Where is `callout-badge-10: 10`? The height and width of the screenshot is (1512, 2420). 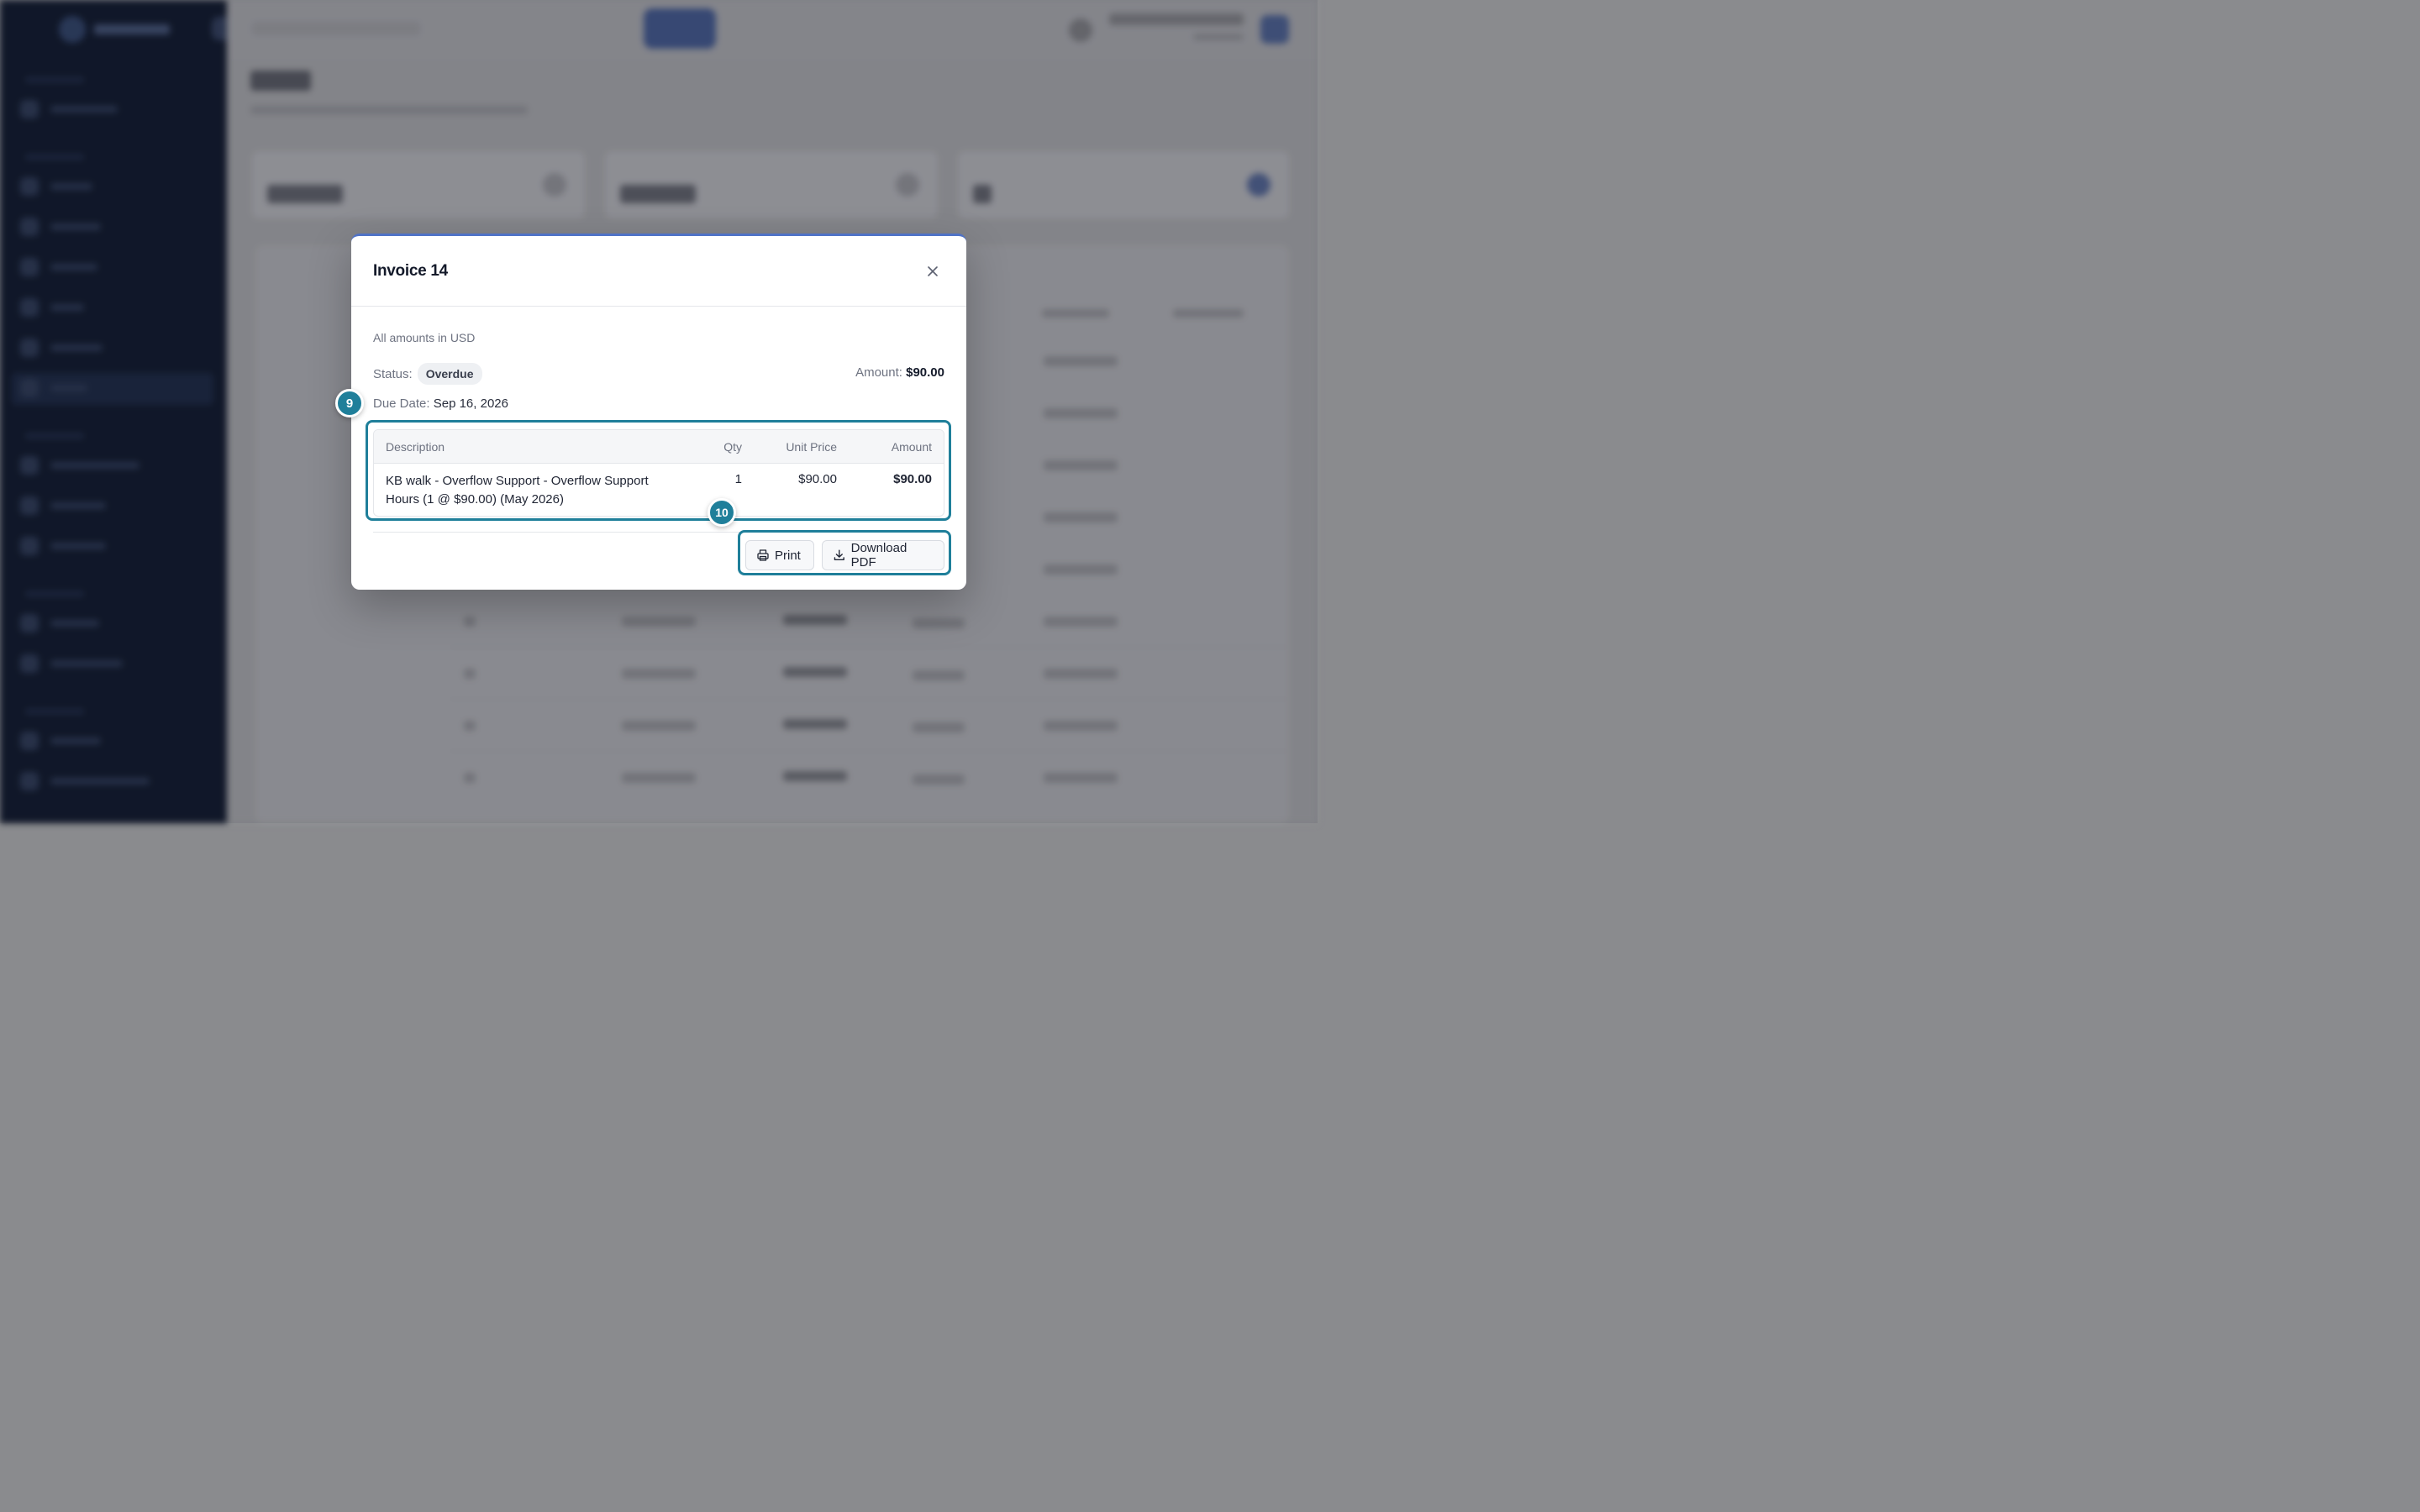 callout-badge-10: 10 is located at coordinates (722, 512).